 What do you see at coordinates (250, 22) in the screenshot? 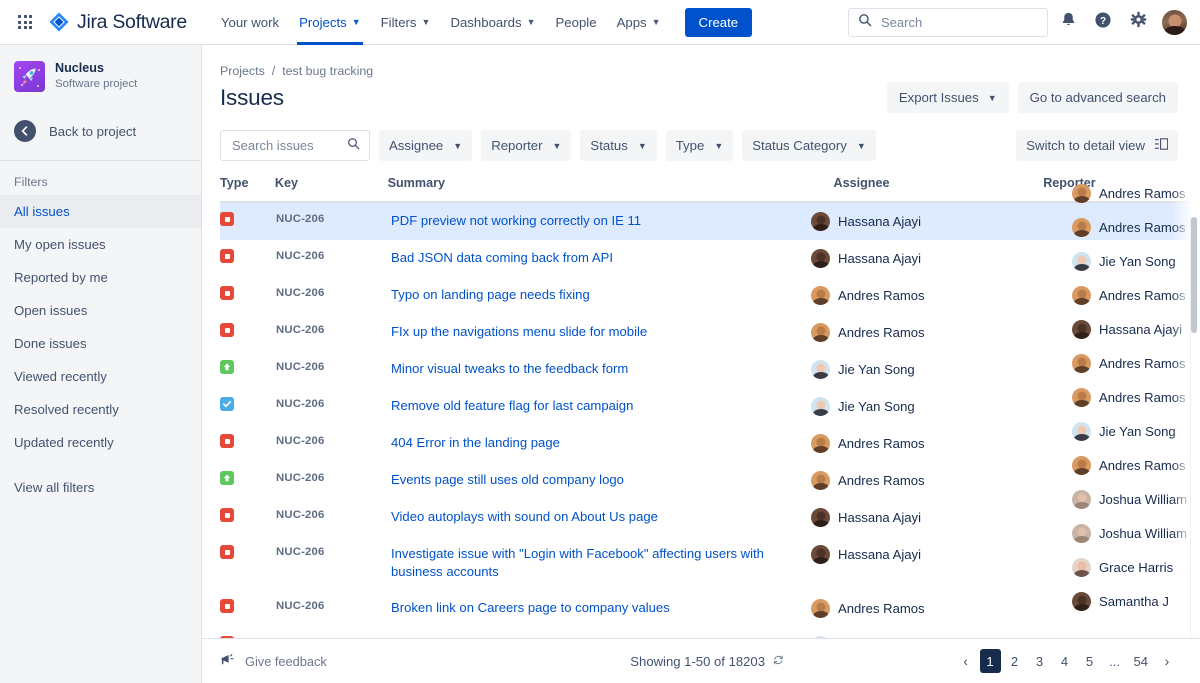
I see `nav-item-your-work: Your work` at bounding box center [250, 22].